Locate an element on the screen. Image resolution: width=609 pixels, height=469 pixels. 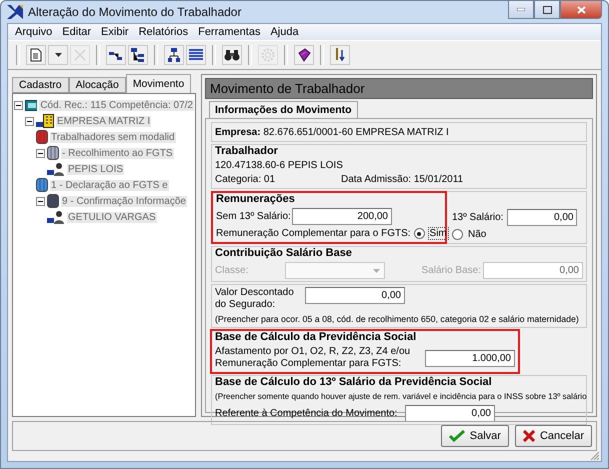
sort-icon is located at coordinates (340, 55).